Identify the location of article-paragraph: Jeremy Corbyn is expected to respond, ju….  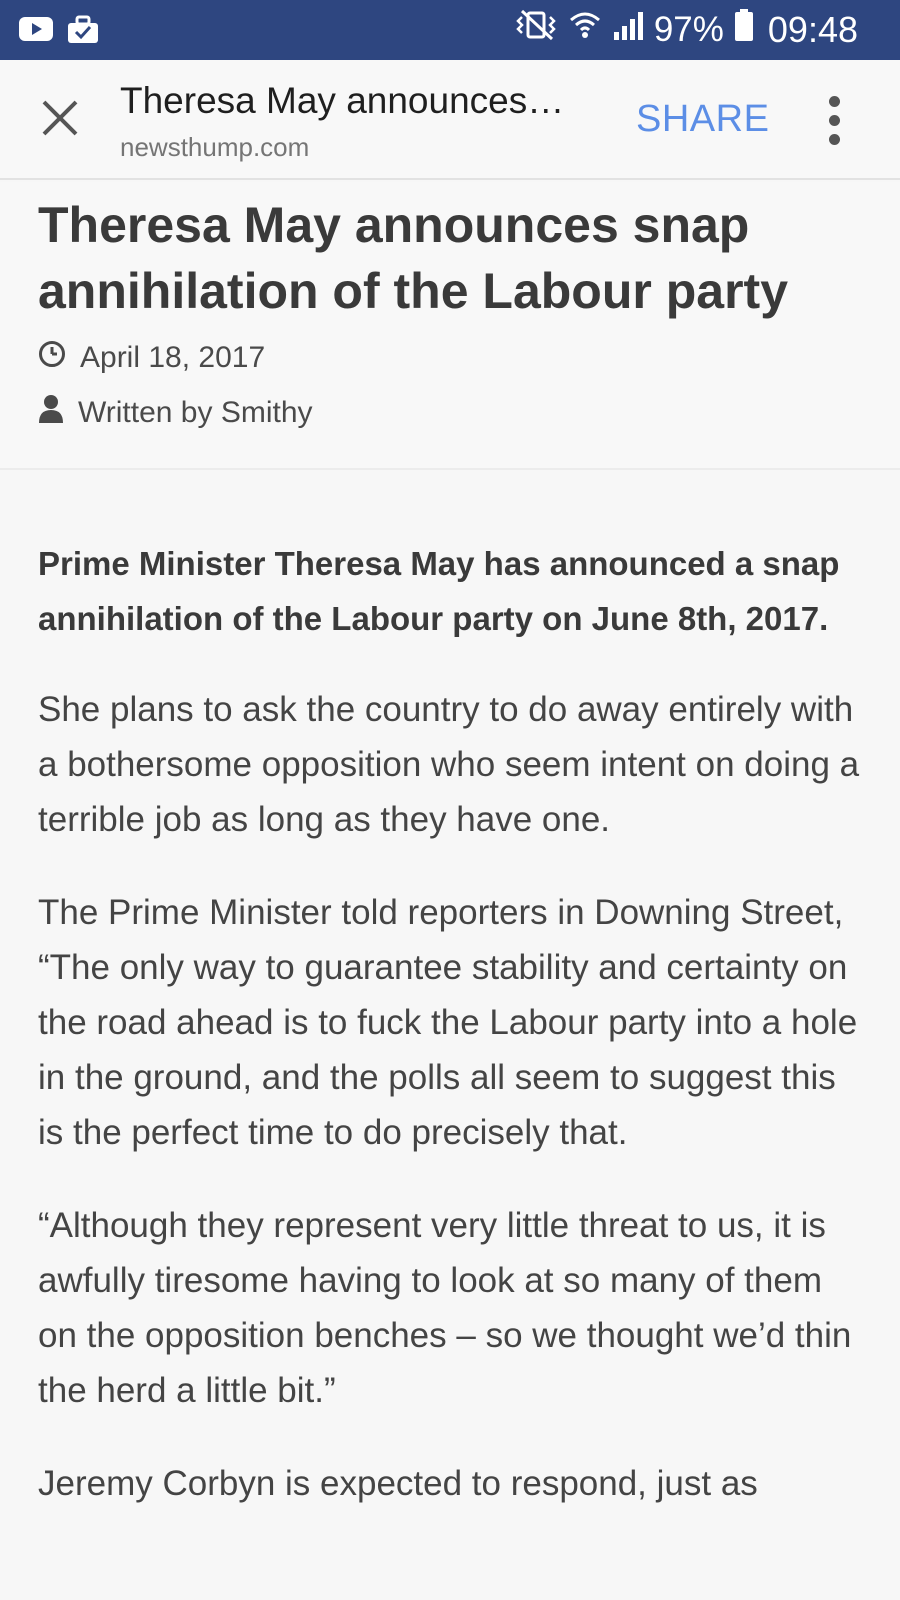
(398, 1483).